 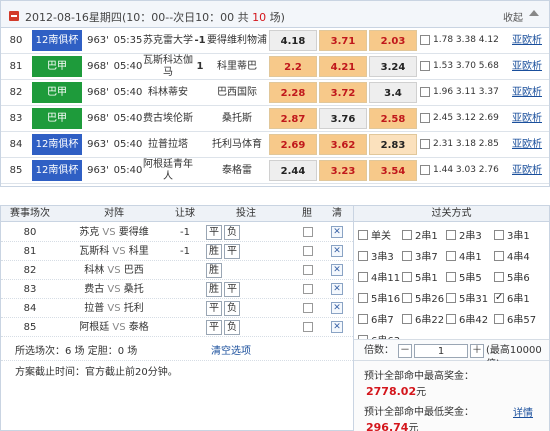 I want to click on pass-option: 6串22, so click(x=423, y=321).